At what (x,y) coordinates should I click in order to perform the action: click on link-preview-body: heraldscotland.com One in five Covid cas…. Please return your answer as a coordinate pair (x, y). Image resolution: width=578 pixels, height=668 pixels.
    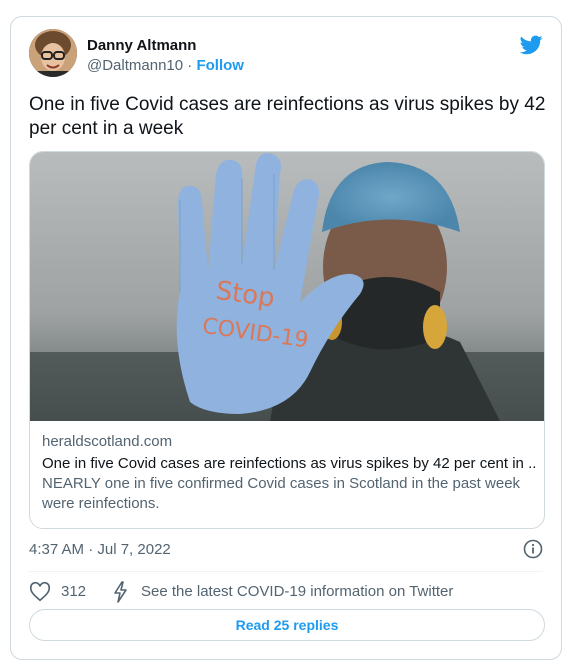
    Looking at the image, I should click on (289, 473).